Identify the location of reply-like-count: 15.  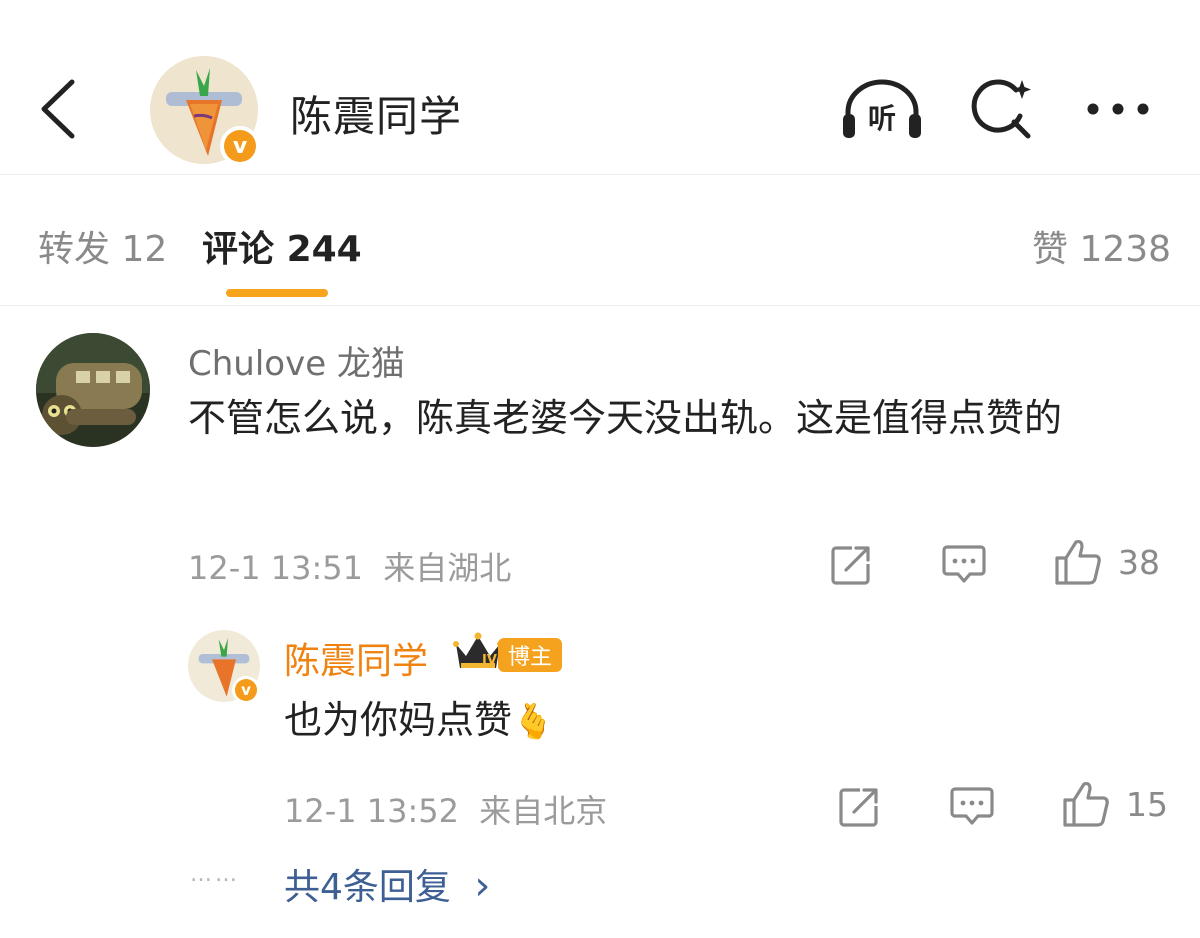
(1147, 804).